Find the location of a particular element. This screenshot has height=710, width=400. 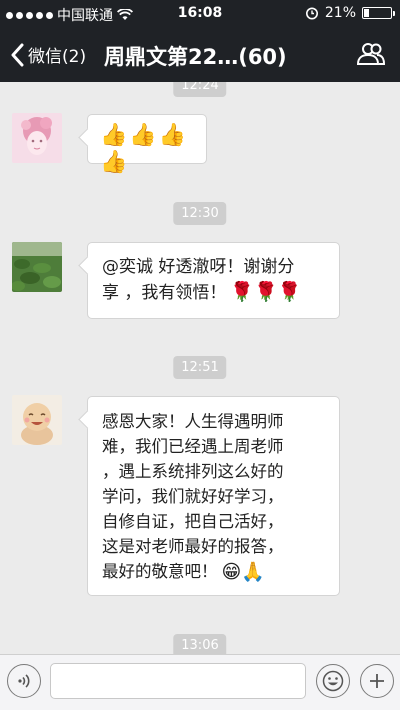

status-bar: 中国联通 16:08 21% is located at coordinates (200, 14).